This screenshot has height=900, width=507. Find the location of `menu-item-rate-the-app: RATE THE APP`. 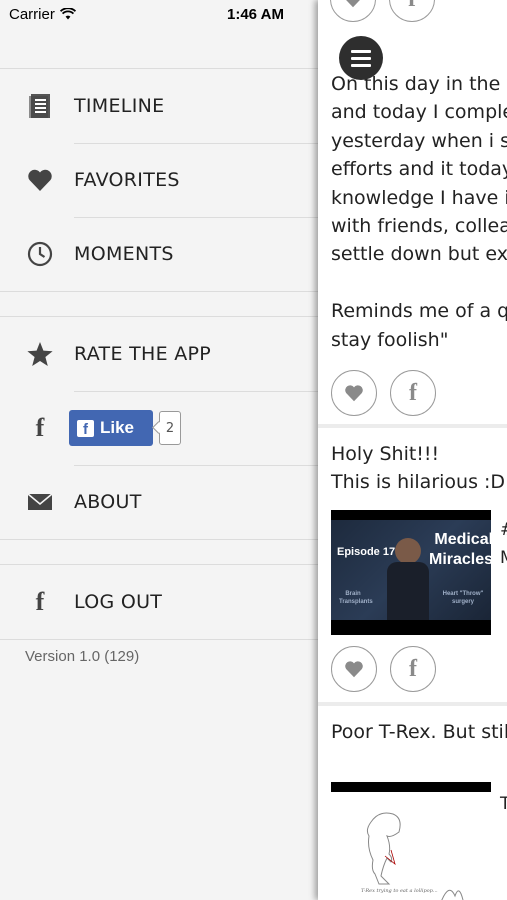

menu-item-rate-the-app: RATE THE APP is located at coordinates (161, 354).